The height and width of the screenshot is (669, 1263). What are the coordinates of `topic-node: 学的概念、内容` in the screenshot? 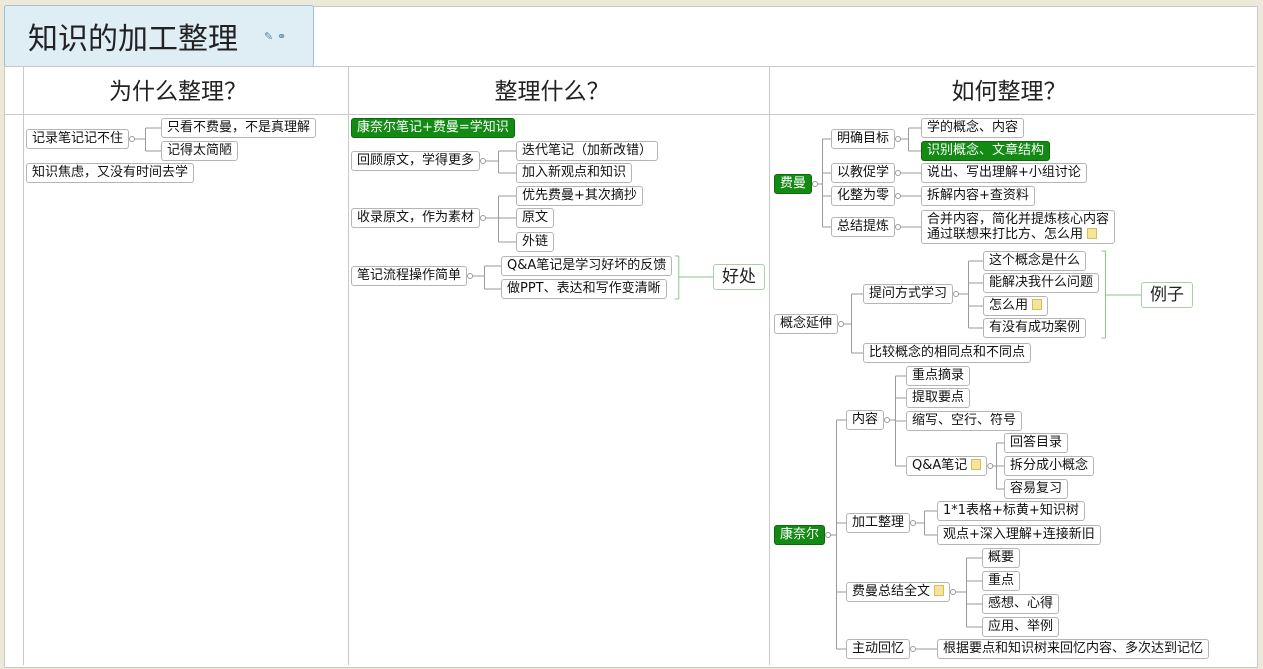 It's located at (973, 128).